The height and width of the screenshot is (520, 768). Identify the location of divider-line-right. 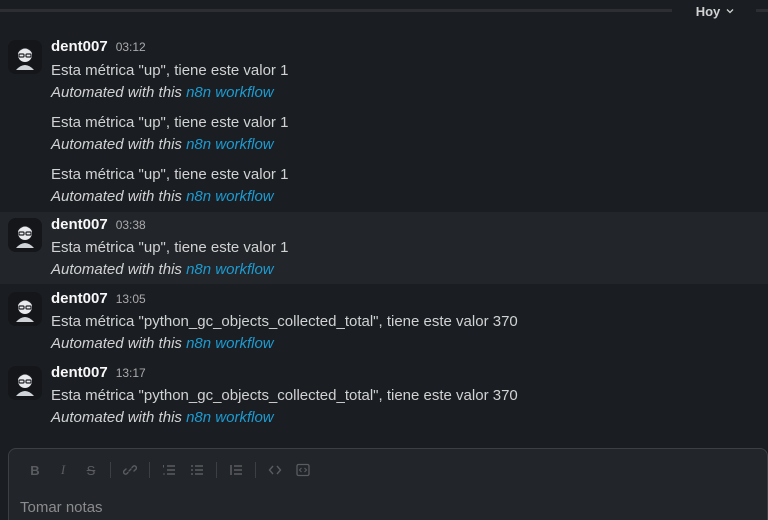
(762, 10).